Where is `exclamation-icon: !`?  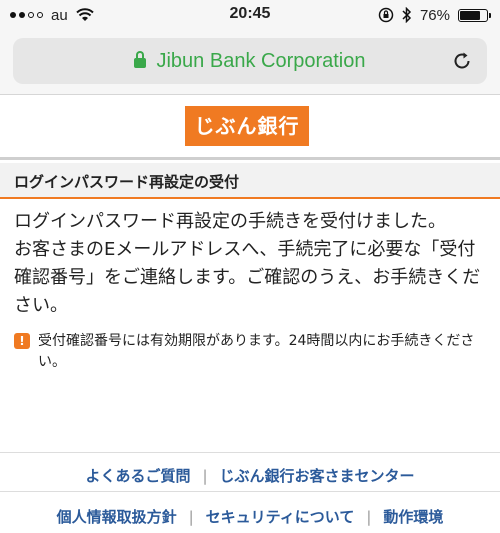
exclamation-icon: ! is located at coordinates (22, 341).